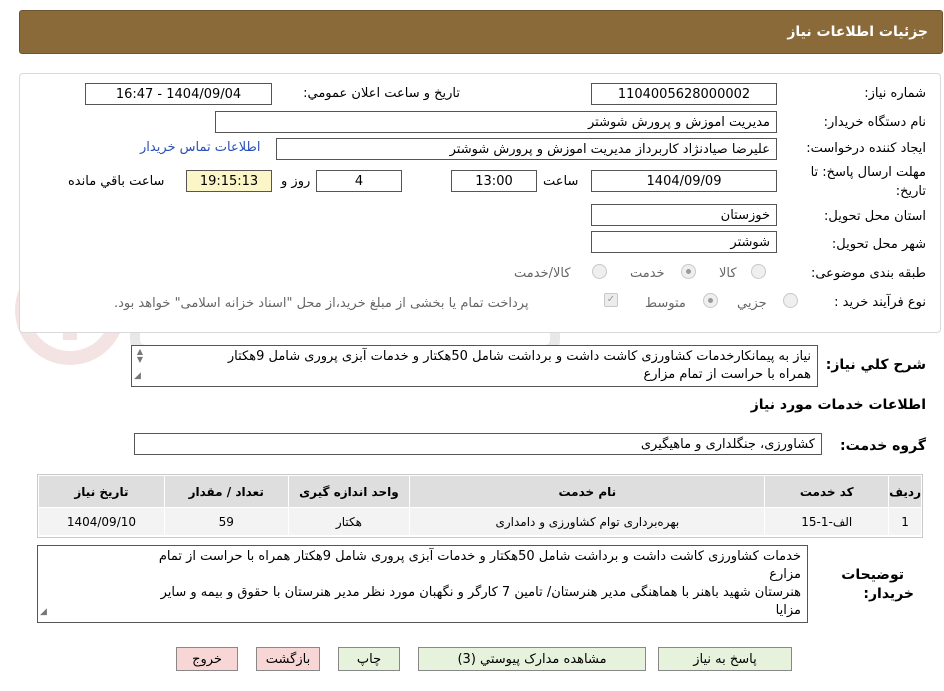  Describe the element at coordinates (788, 610) in the screenshot. I see `buyer-notes-line-4: مزایا` at that location.